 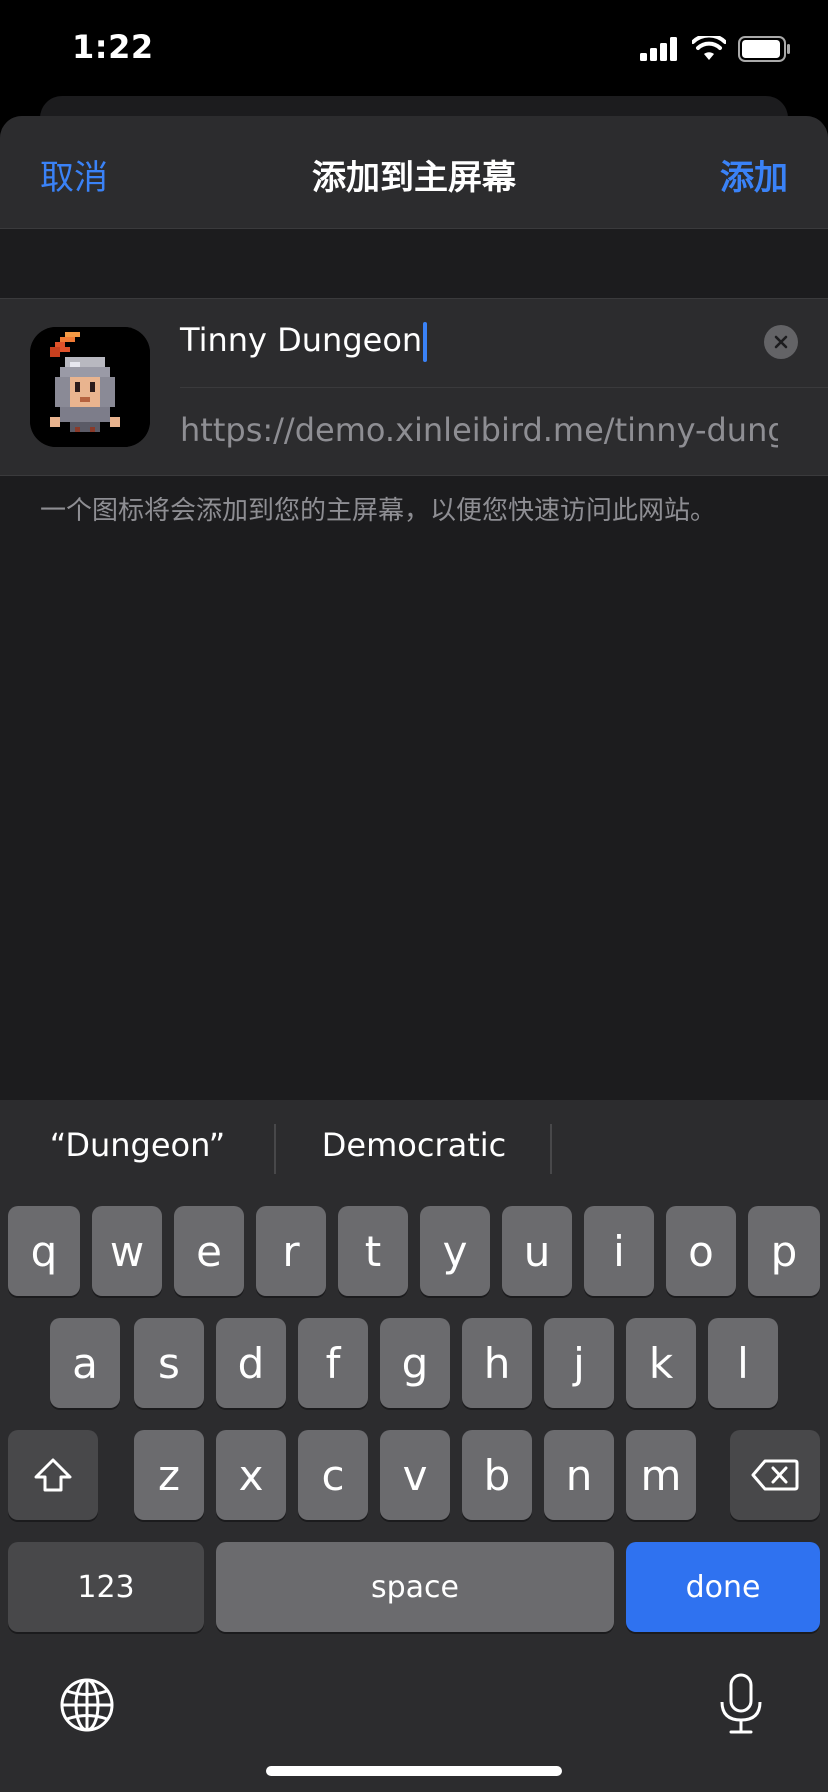 What do you see at coordinates (784, 1251) in the screenshot?
I see `key-p: p` at bounding box center [784, 1251].